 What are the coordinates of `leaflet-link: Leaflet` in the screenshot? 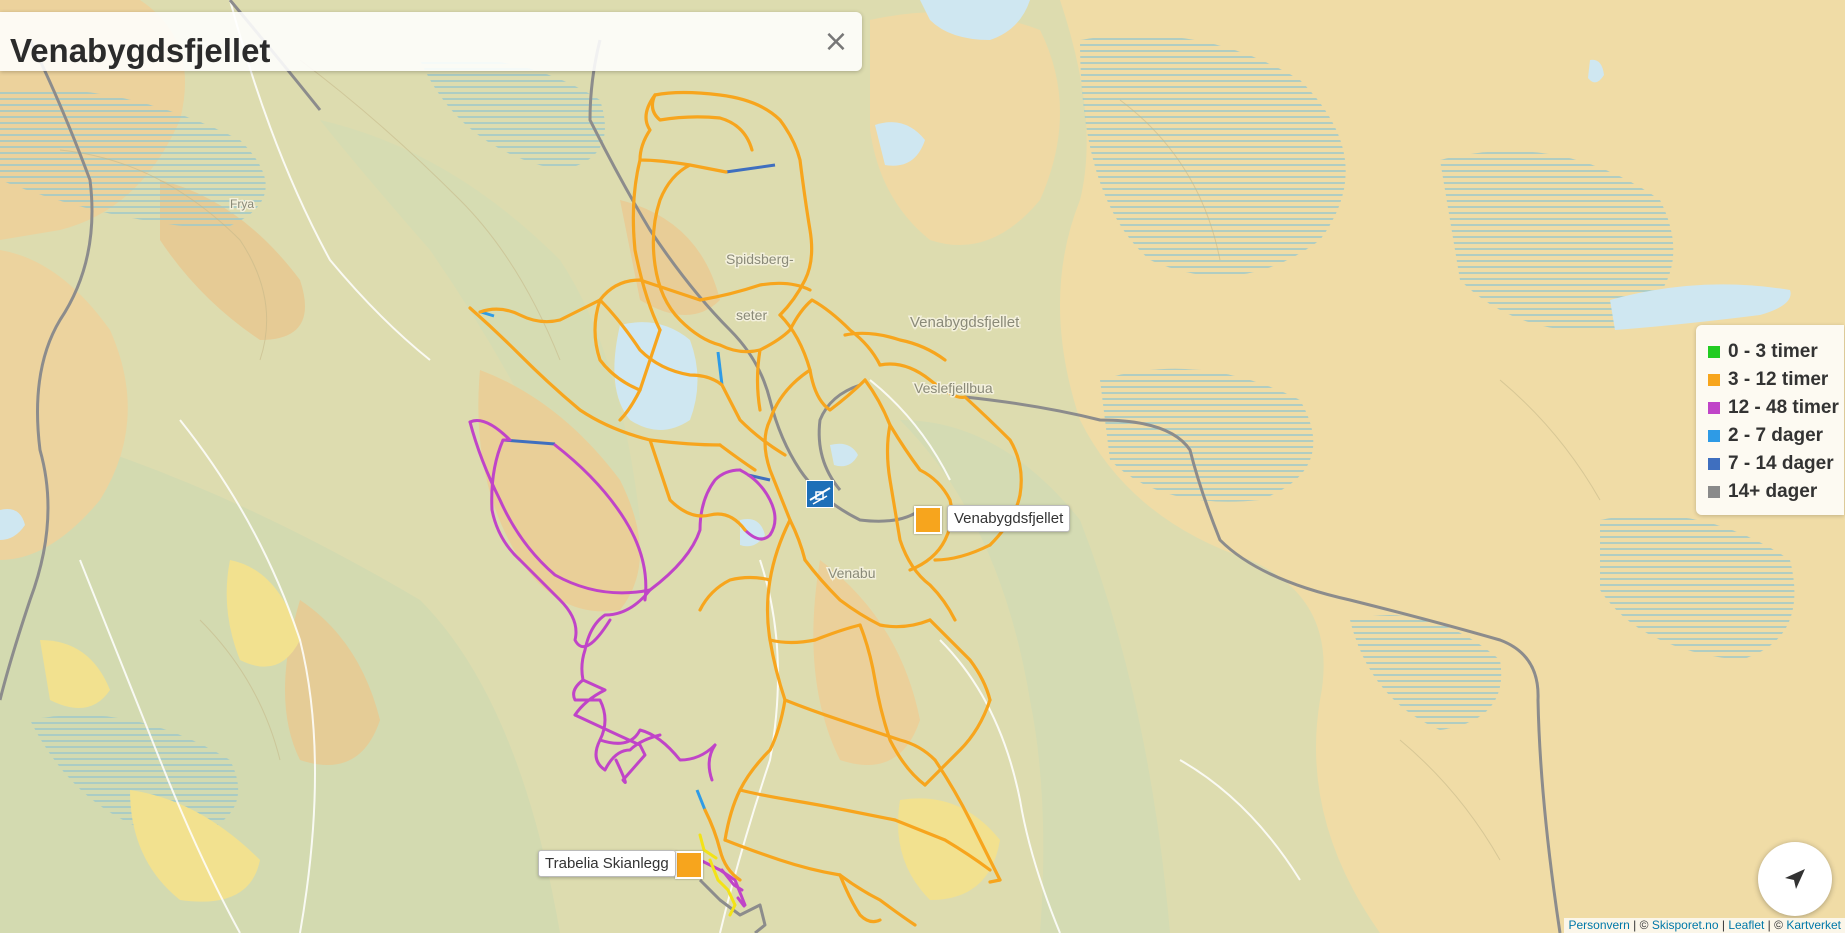 It's located at (1746, 925).